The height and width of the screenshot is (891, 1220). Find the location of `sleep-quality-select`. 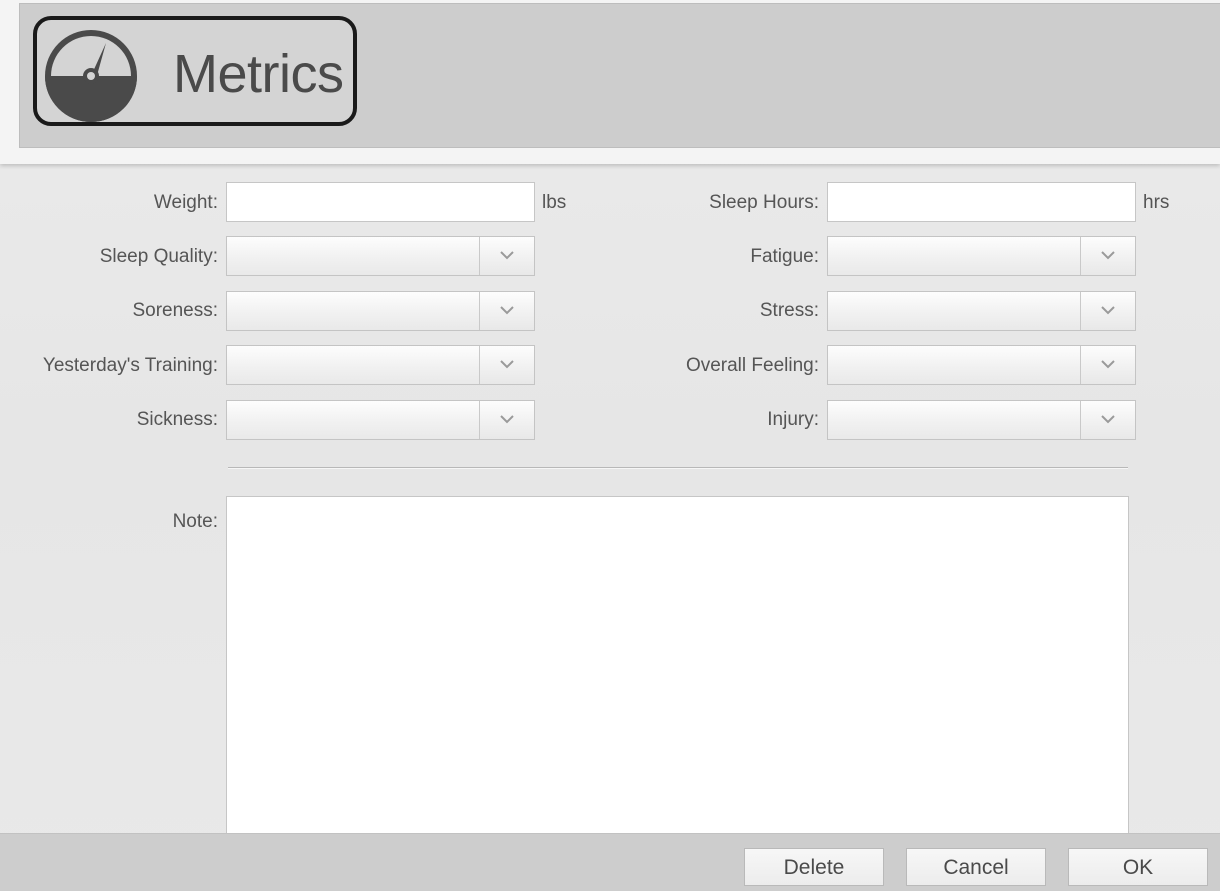

sleep-quality-select is located at coordinates (380, 256).